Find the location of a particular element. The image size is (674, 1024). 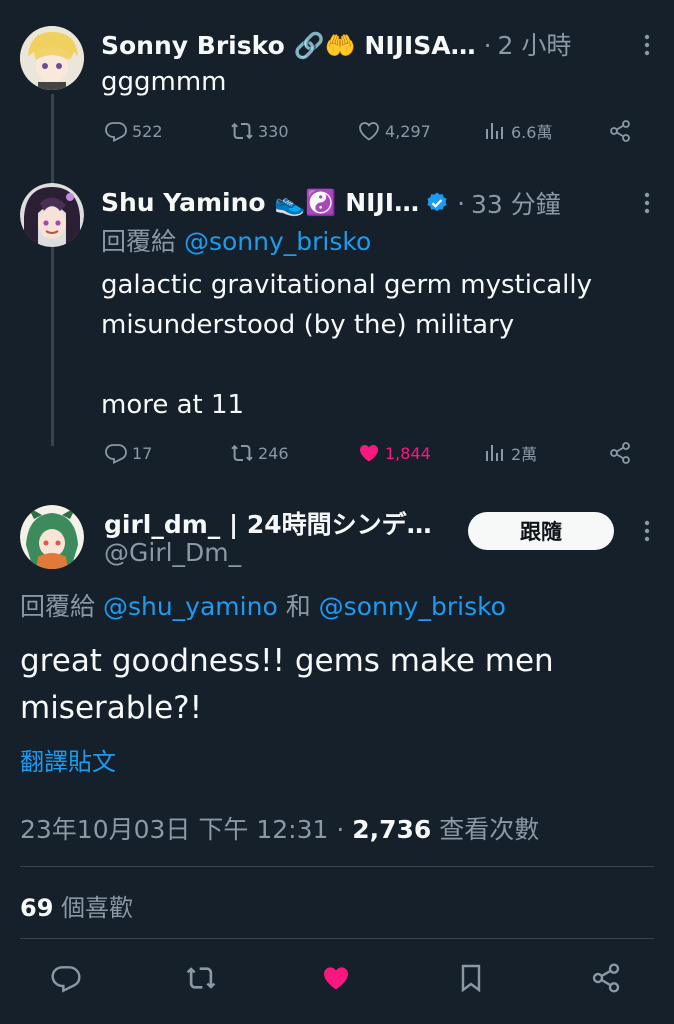

tweet-text-line: galactic gravitational germ mystically is located at coordinates (347, 285).